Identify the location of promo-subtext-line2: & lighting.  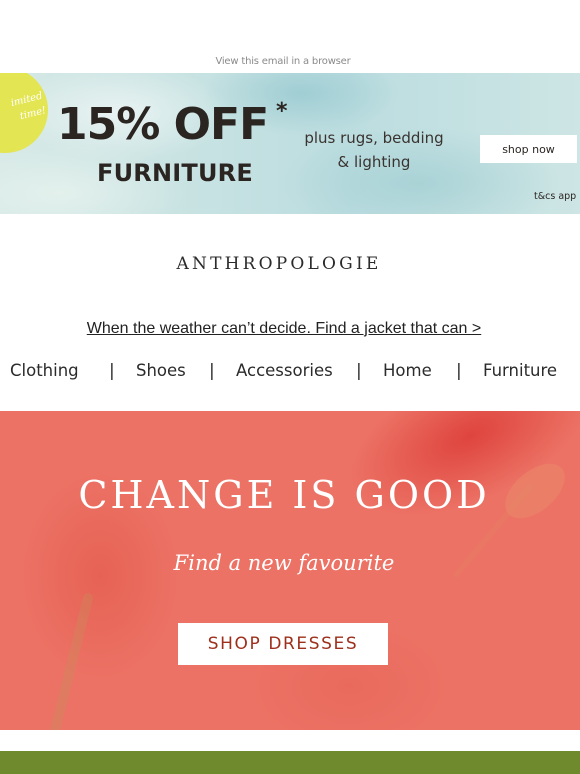
(374, 162).